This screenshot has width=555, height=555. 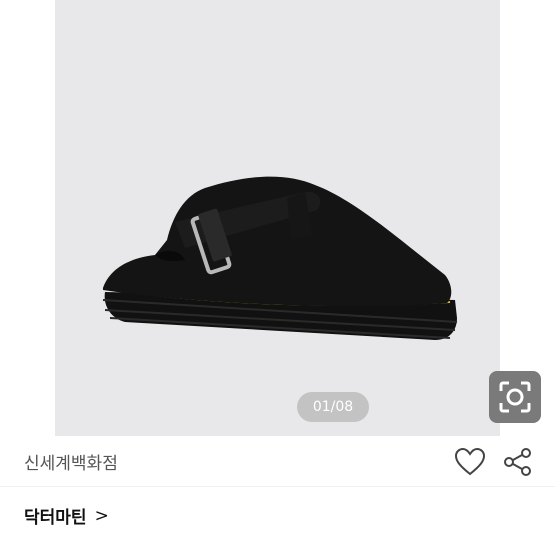 What do you see at coordinates (470, 462) in the screenshot?
I see `heart-icon` at bounding box center [470, 462].